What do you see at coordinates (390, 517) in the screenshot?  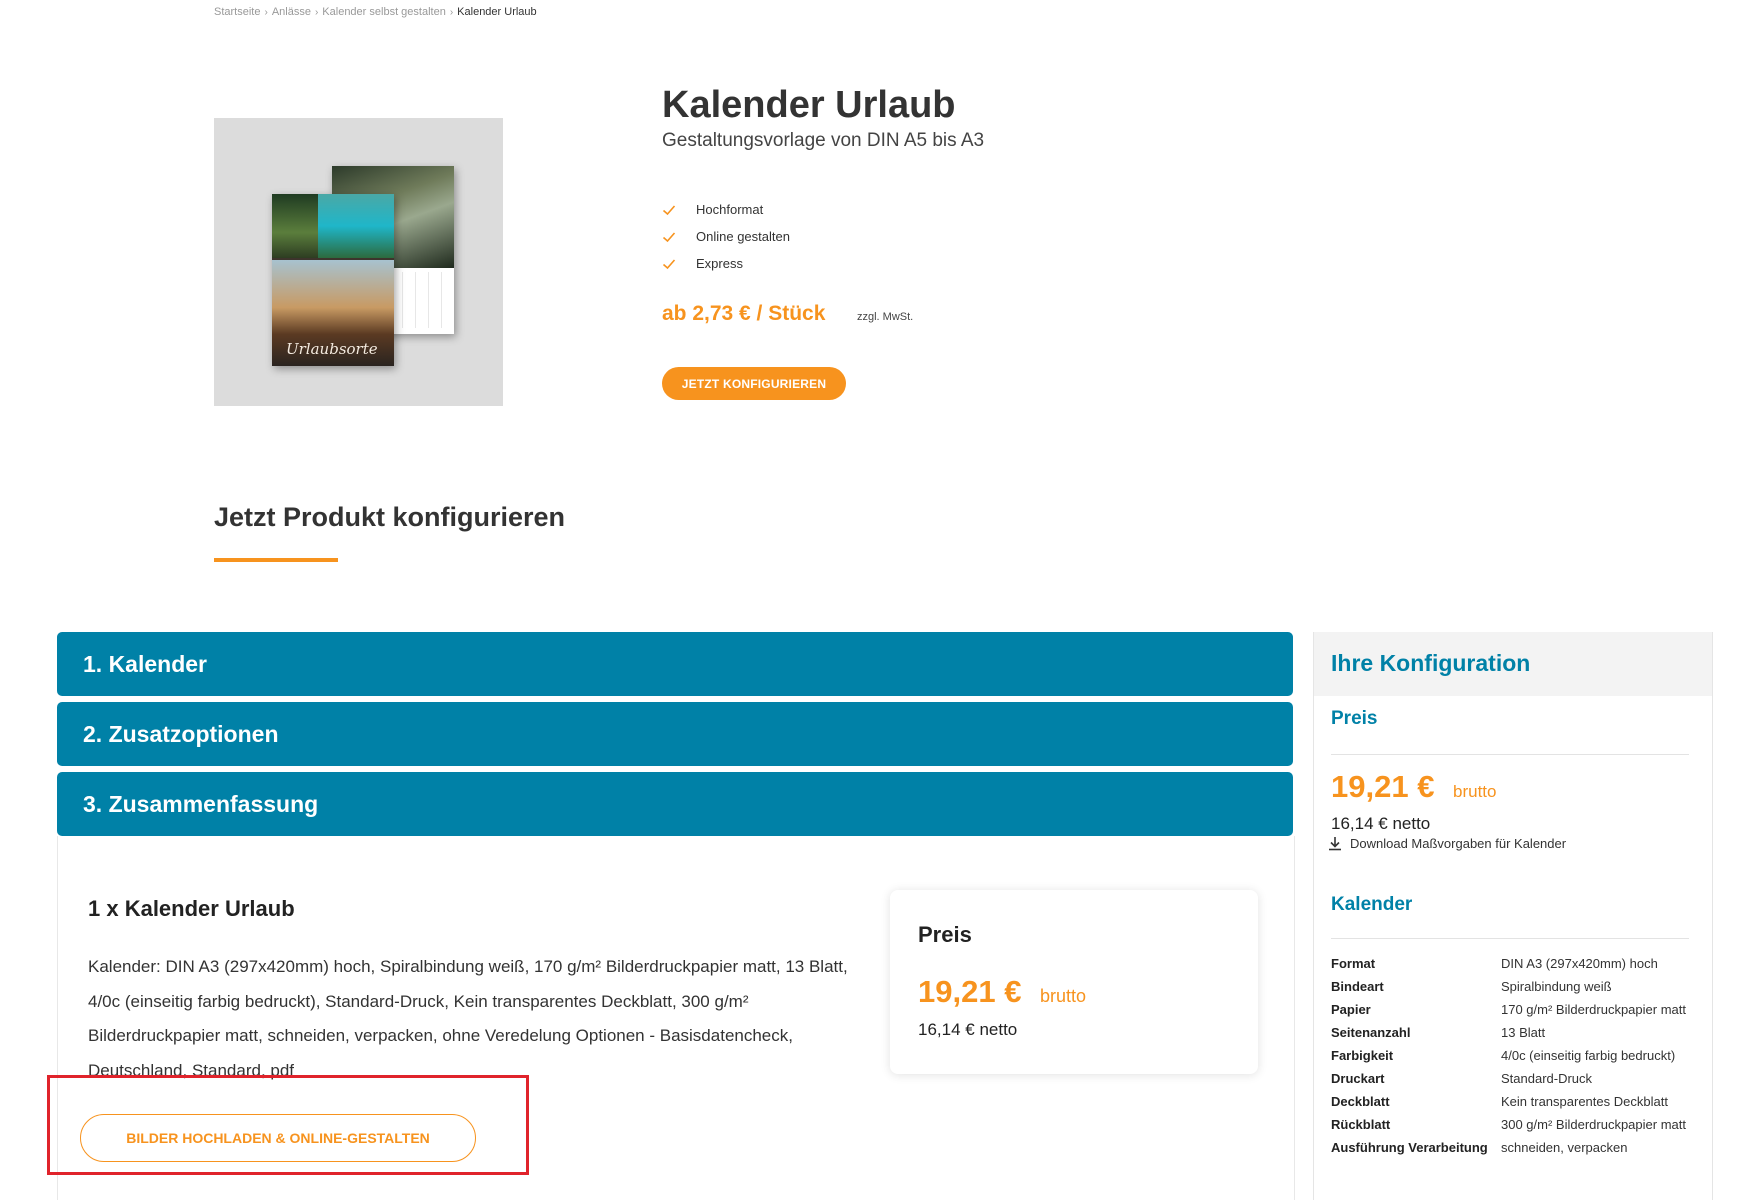 I see `configure-heading: Jetzt Produkt konfigurieren` at bounding box center [390, 517].